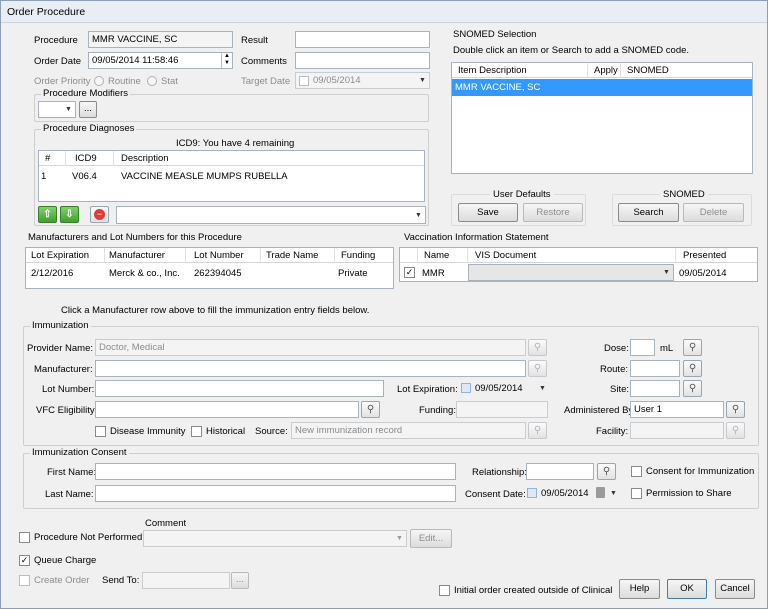 This screenshot has width=768, height=609. I want to click on vfc-eligibility-field, so click(227, 409).